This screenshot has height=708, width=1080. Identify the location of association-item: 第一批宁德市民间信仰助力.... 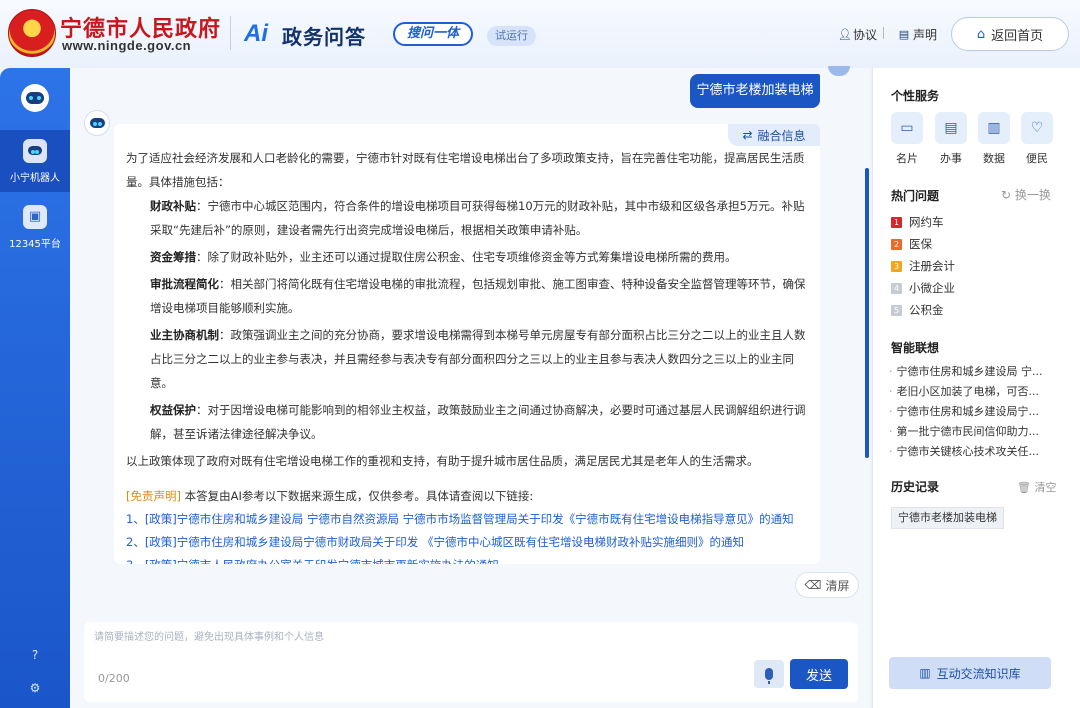
(982, 432).